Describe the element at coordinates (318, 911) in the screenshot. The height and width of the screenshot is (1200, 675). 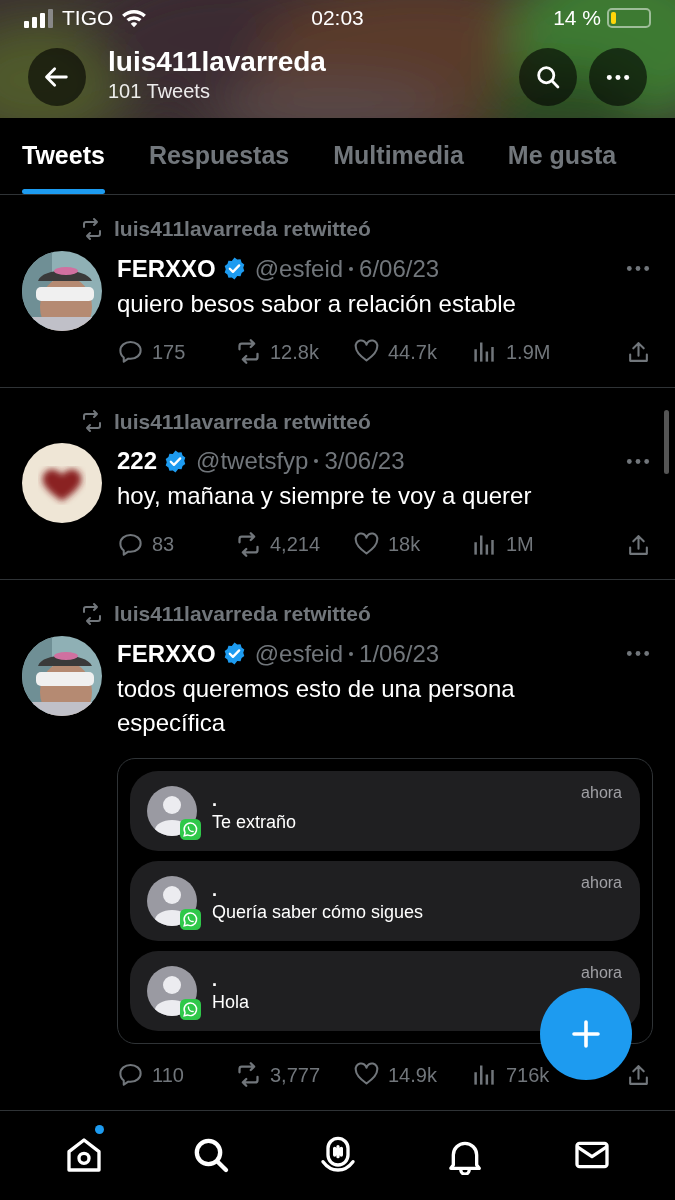
I see `notification-message: Quería saber cómo sigues` at that location.